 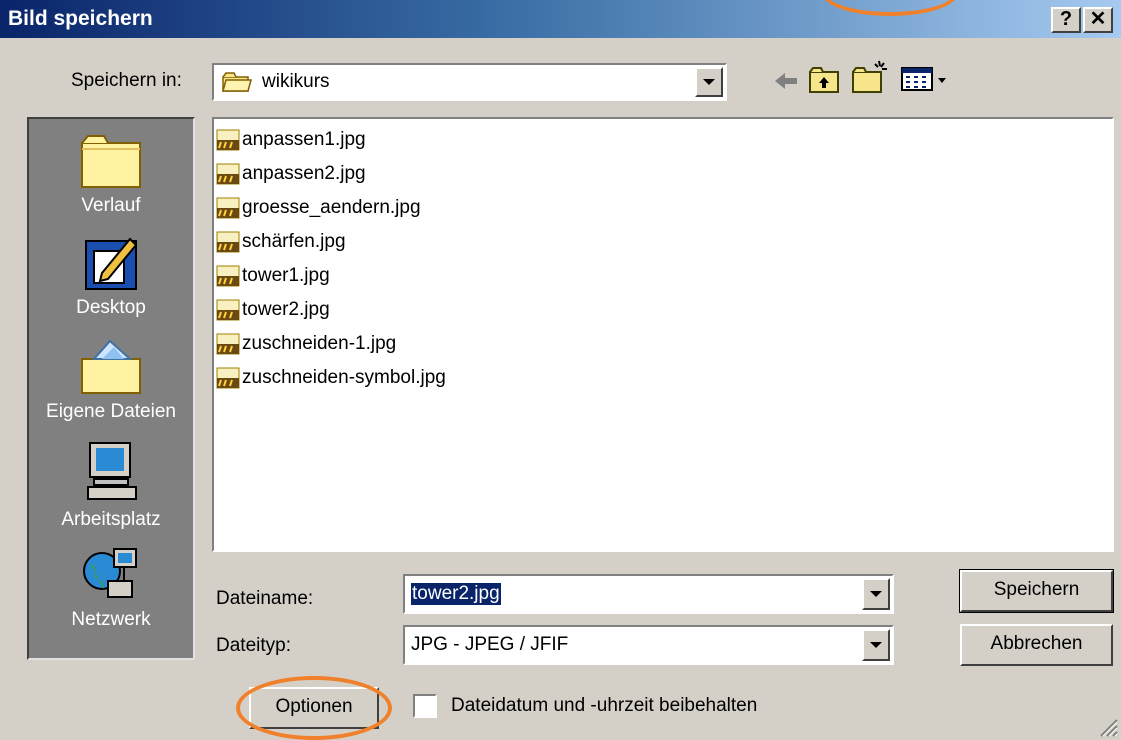 I want to click on file-name: tower1.jpg, so click(x=286, y=275).